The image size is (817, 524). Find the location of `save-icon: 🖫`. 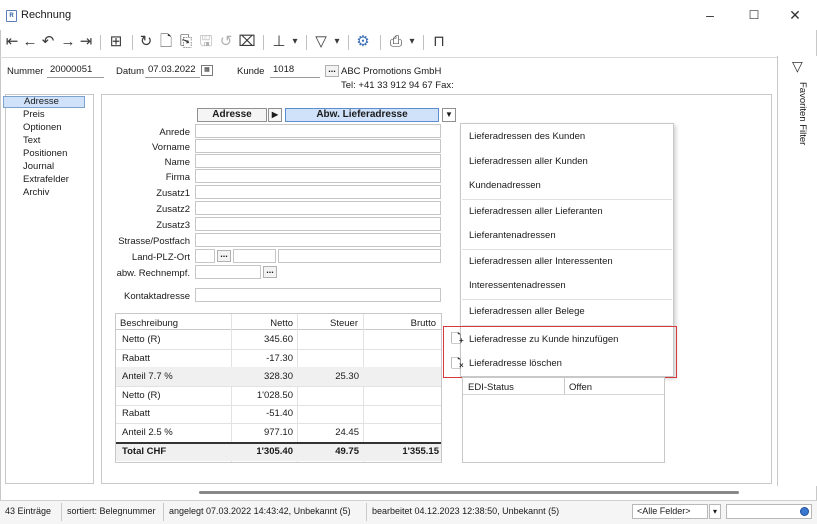

save-icon: 🖫 is located at coordinates (206, 42).